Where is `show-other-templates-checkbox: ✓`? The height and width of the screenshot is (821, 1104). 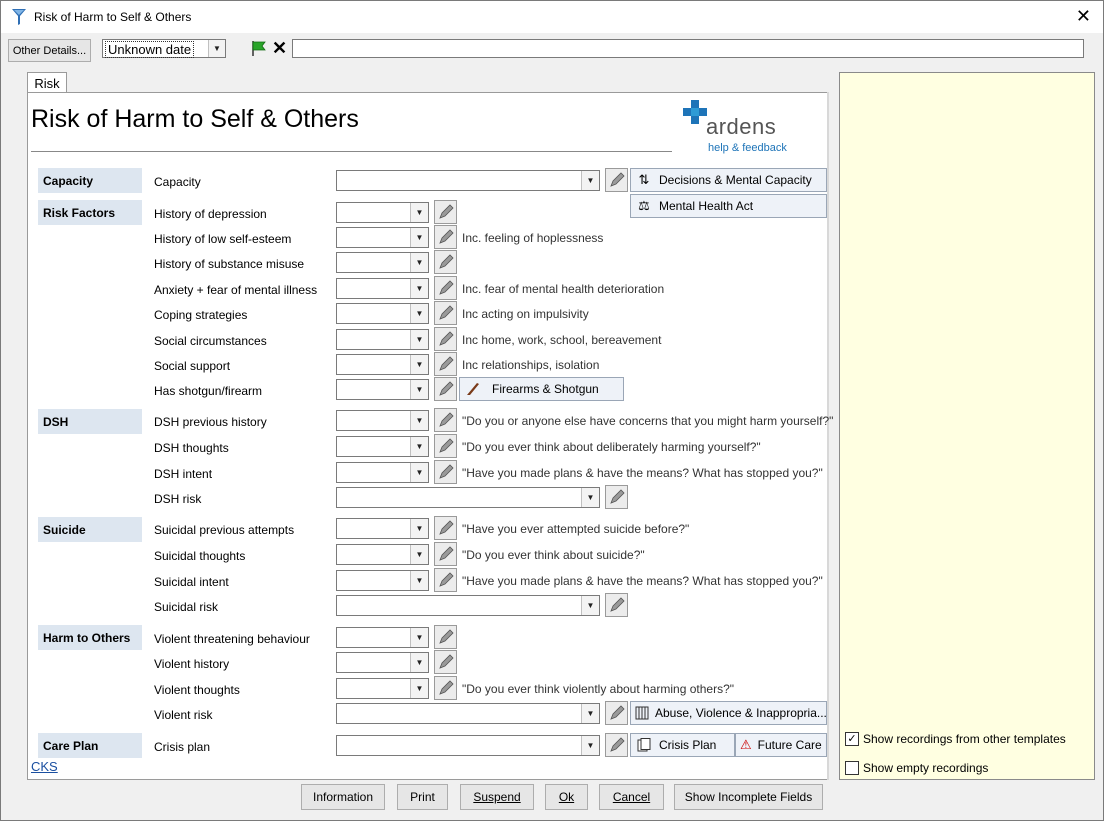
show-other-templates-checkbox: ✓ is located at coordinates (852, 739).